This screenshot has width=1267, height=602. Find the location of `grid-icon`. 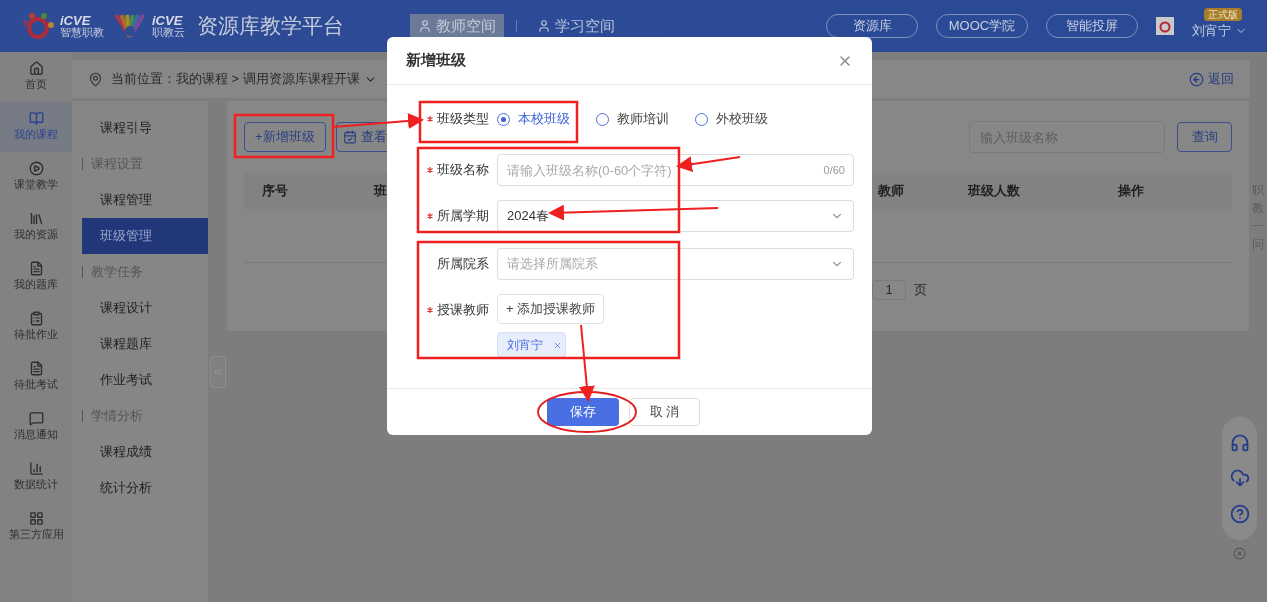

grid-icon is located at coordinates (36, 519).